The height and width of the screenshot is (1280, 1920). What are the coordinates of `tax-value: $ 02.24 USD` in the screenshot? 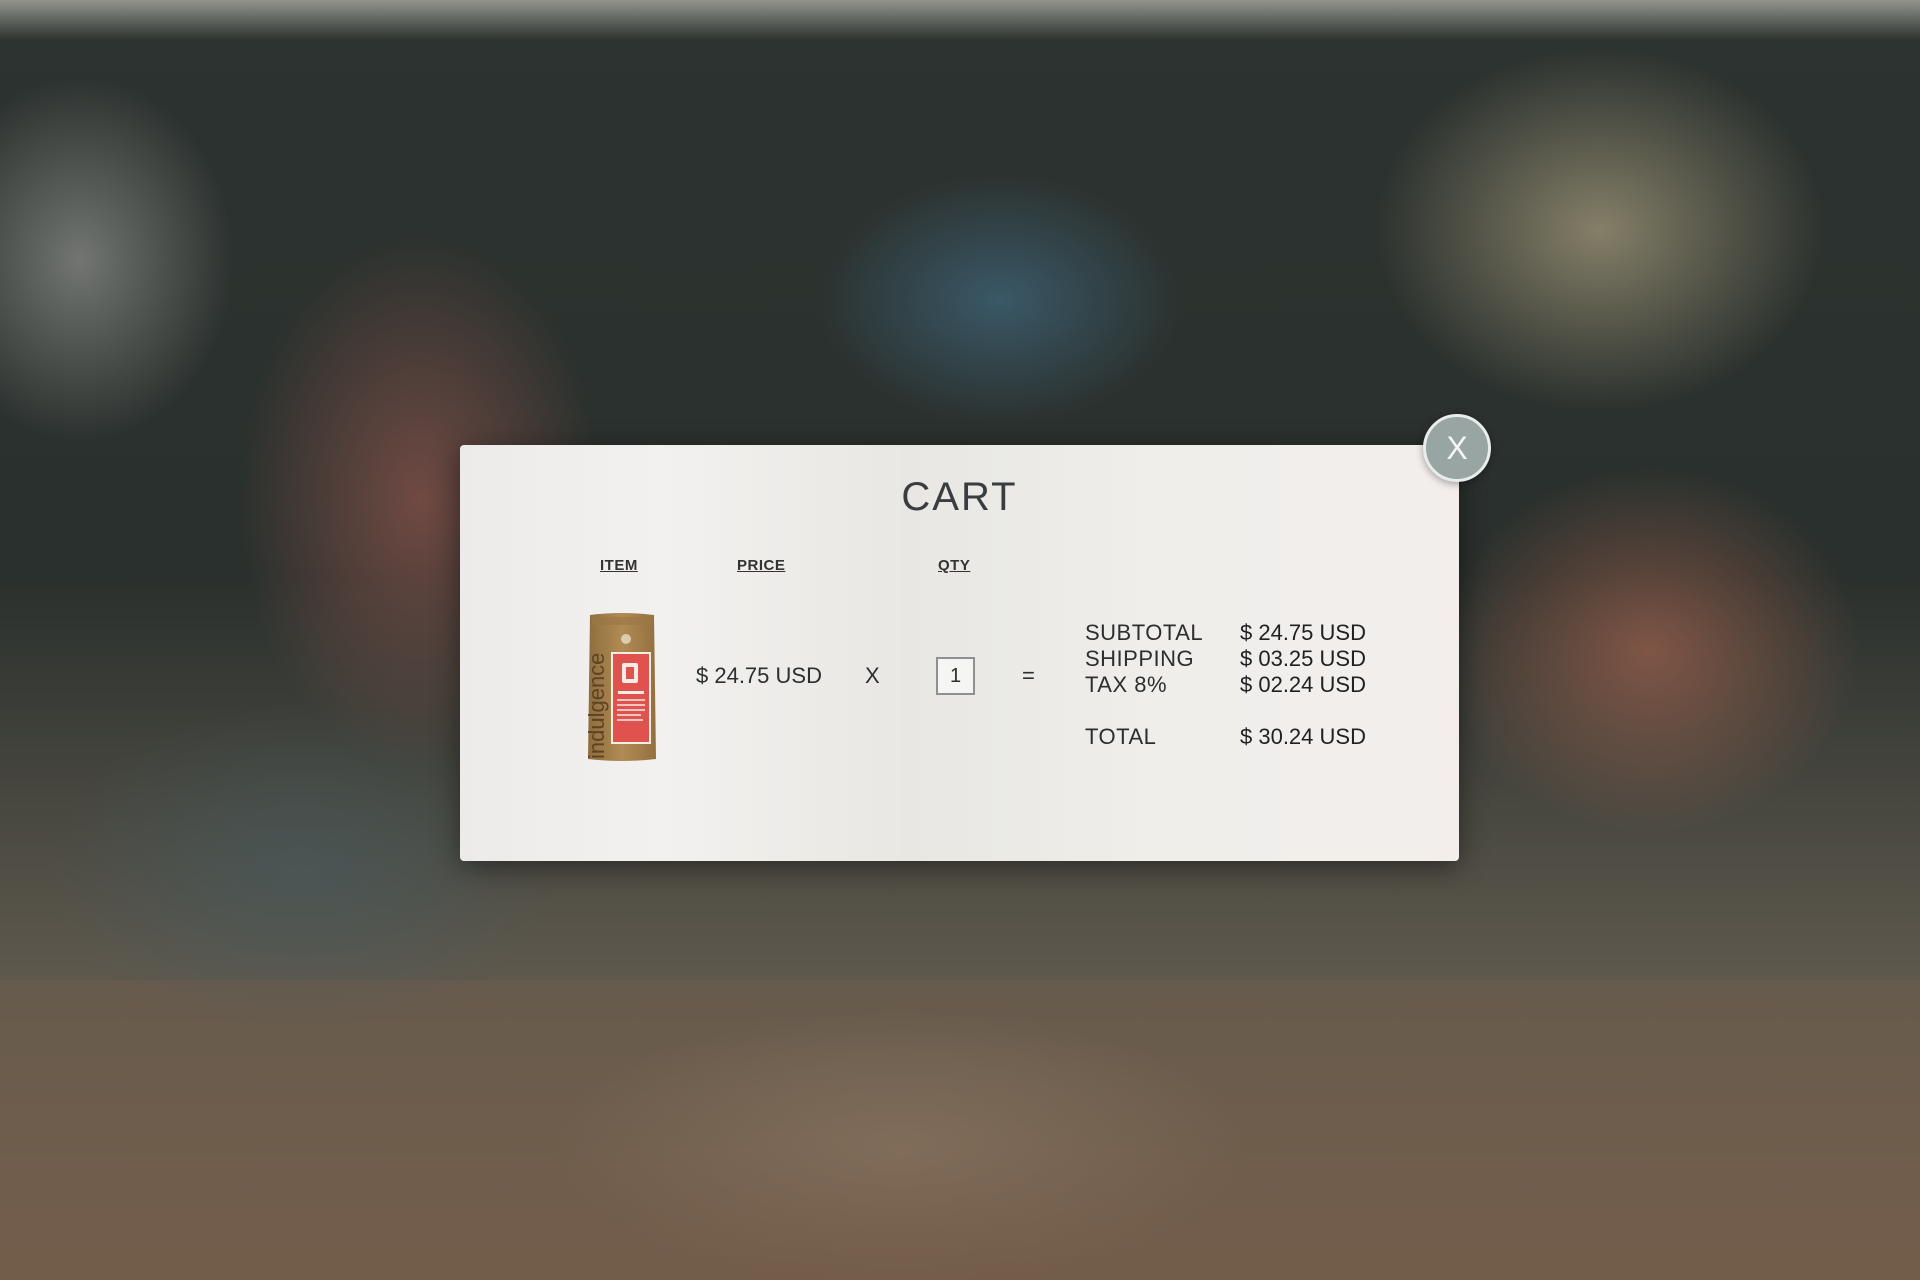 It's located at (1303, 684).